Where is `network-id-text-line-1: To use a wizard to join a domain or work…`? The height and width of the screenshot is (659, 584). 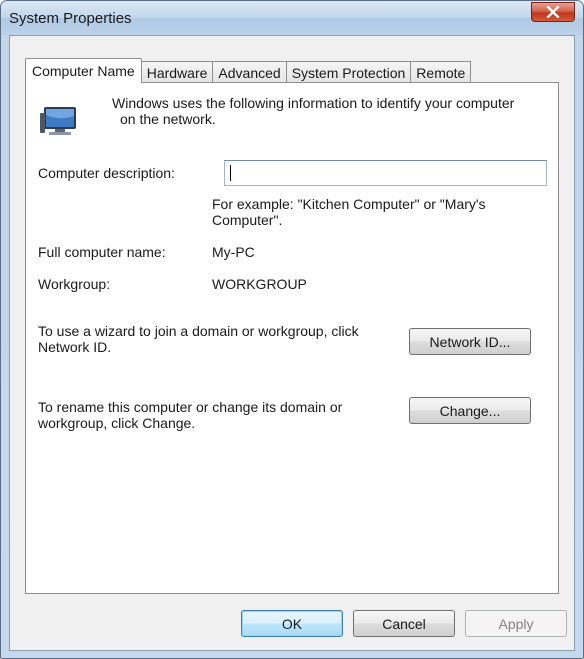
network-id-text-line-1: To use a wizard to join a domain or work… is located at coordinates (198, 331).